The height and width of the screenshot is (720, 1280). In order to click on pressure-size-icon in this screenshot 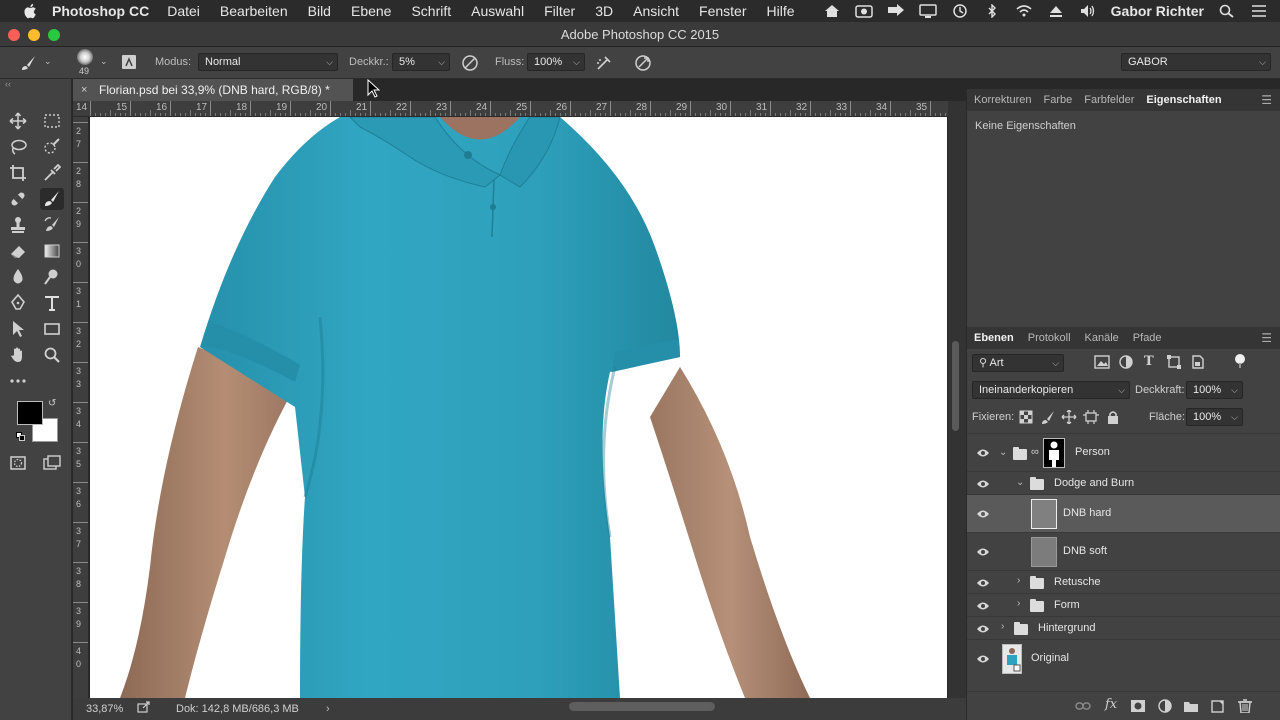, I will do `click(643, 63)`.